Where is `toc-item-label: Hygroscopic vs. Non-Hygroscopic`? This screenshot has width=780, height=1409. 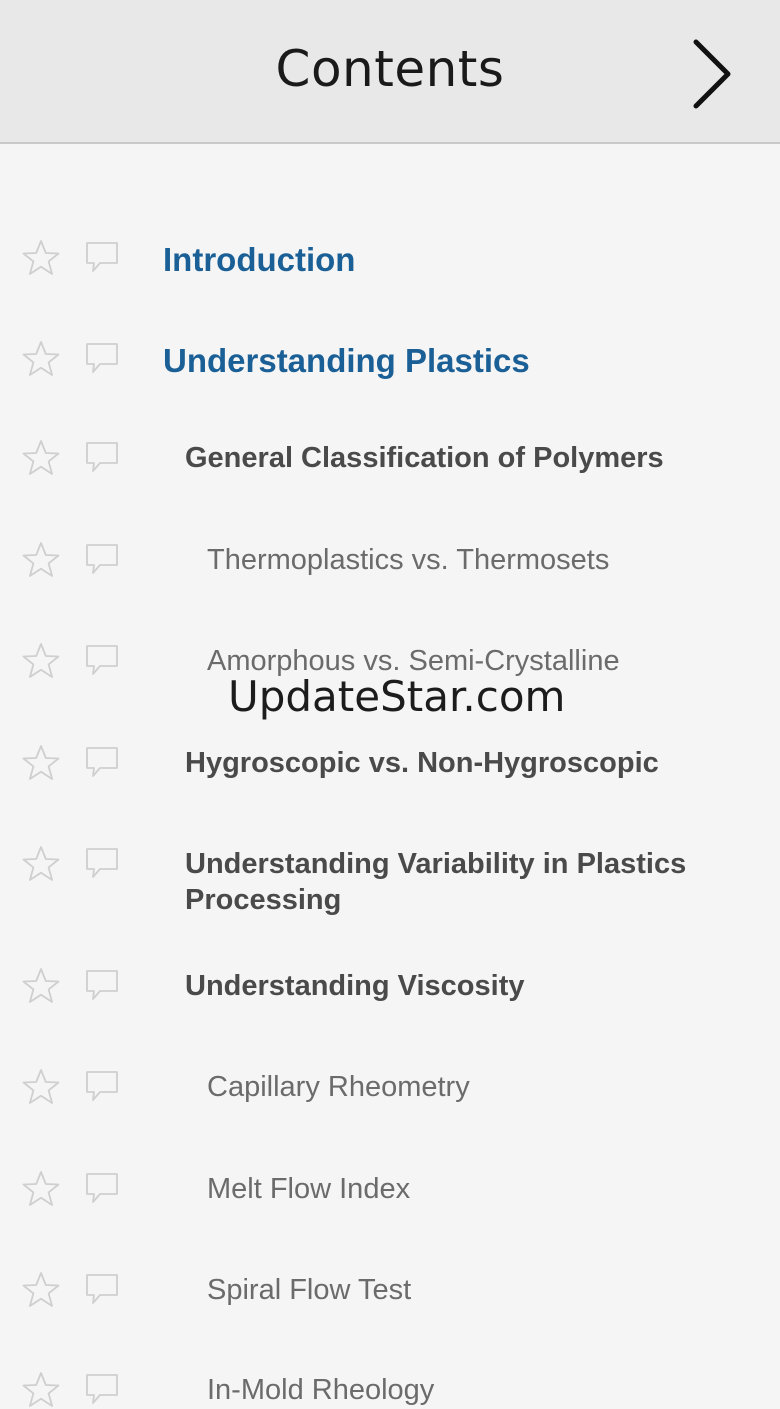
toc-item-label: Hygroscopic vs. Non-Hygroscopic is located at coordinates (465, 763).